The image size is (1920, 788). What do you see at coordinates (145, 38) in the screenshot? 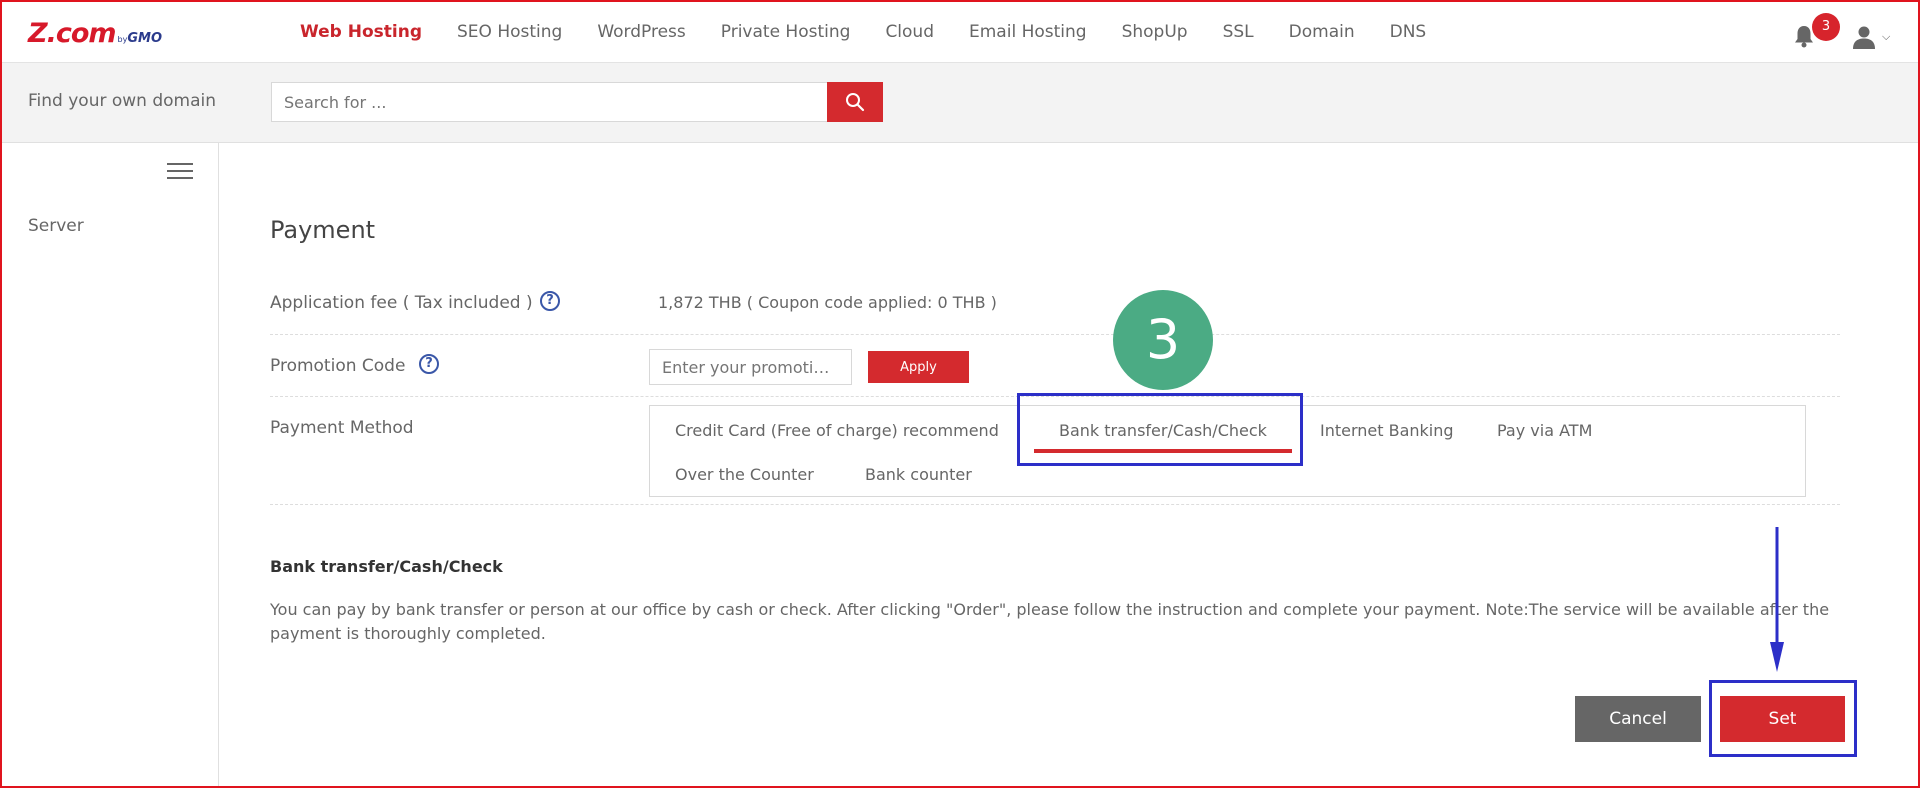
I see `logo-gmo-text: GMO` at bounding box center [145, 38].